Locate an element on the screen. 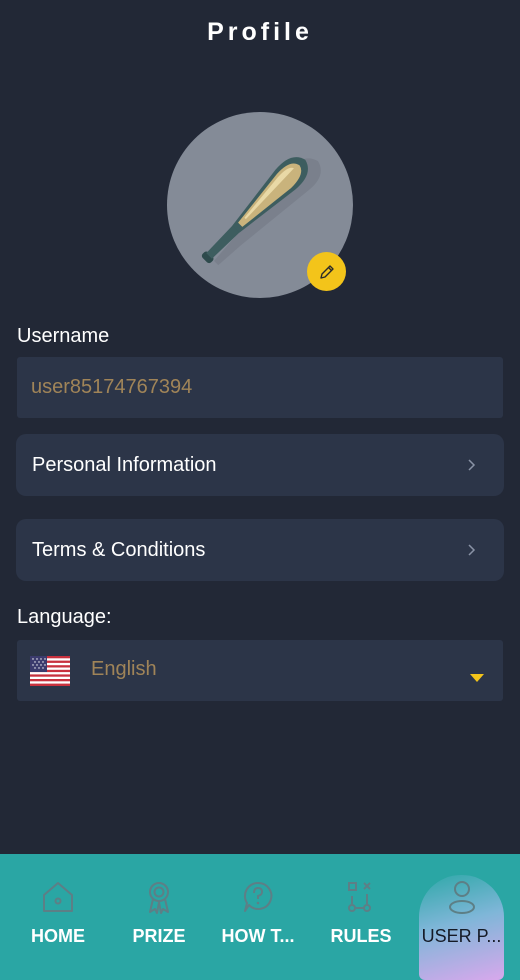 The image size is (520, 980). language-value: English is located at coordinates (124, 669).